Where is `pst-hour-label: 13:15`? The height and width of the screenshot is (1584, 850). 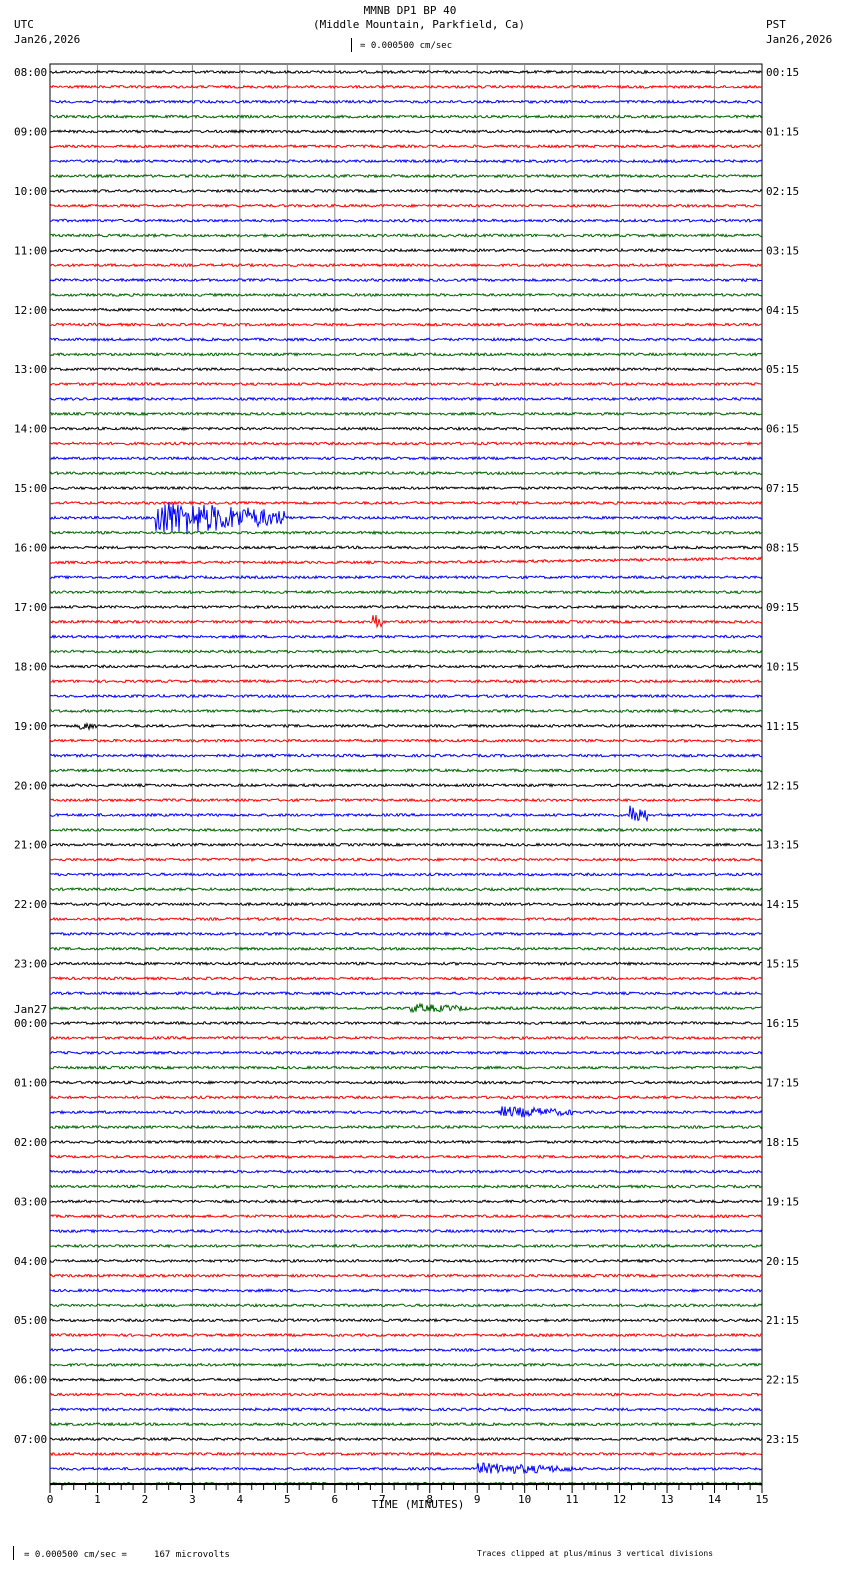
pst-hour-label: 13:15 is located at coordinates (782, 845).